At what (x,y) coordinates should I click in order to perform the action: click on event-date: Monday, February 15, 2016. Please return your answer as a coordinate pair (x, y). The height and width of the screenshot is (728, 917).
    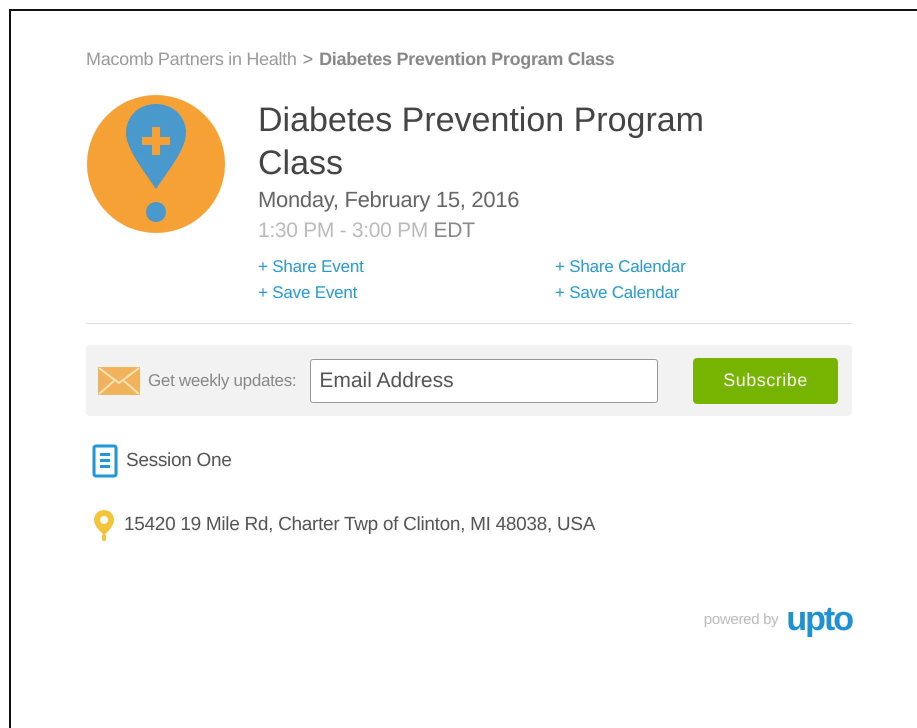
    Looking at the image, I should click on (389, 200).